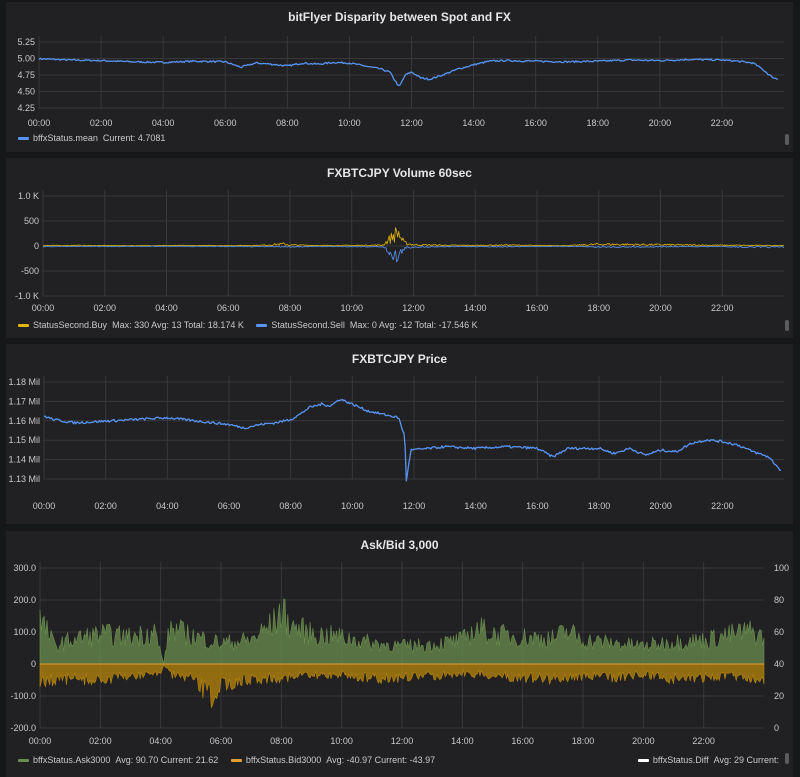 The height and width of the screenshot is (777, 800). What do you see at coordinates (23, 696) in the screenshot?
I see `y-tick-label: -100.0` at bounding box center [23, 696].